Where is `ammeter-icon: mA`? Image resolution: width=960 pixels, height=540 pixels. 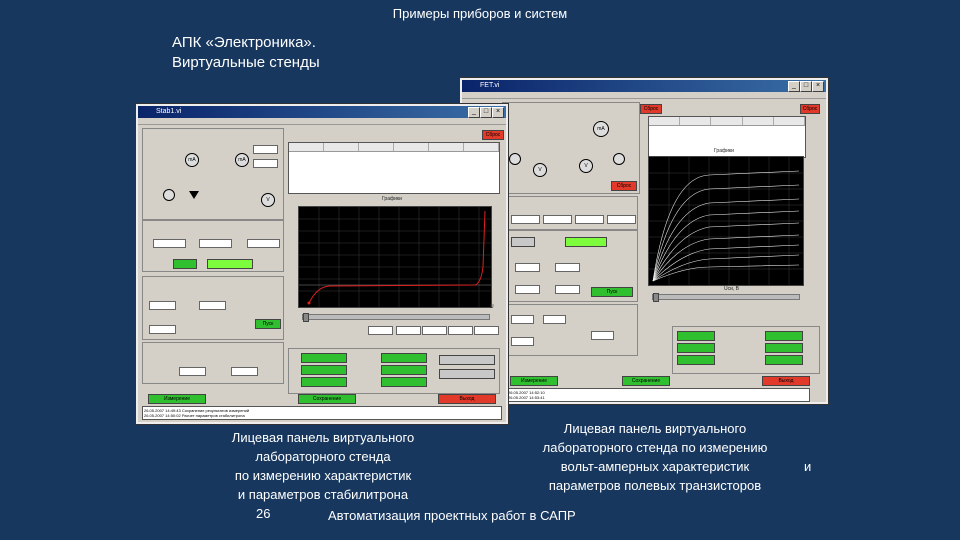 ammeter-icon: mA is located at coordinates (192, 160).